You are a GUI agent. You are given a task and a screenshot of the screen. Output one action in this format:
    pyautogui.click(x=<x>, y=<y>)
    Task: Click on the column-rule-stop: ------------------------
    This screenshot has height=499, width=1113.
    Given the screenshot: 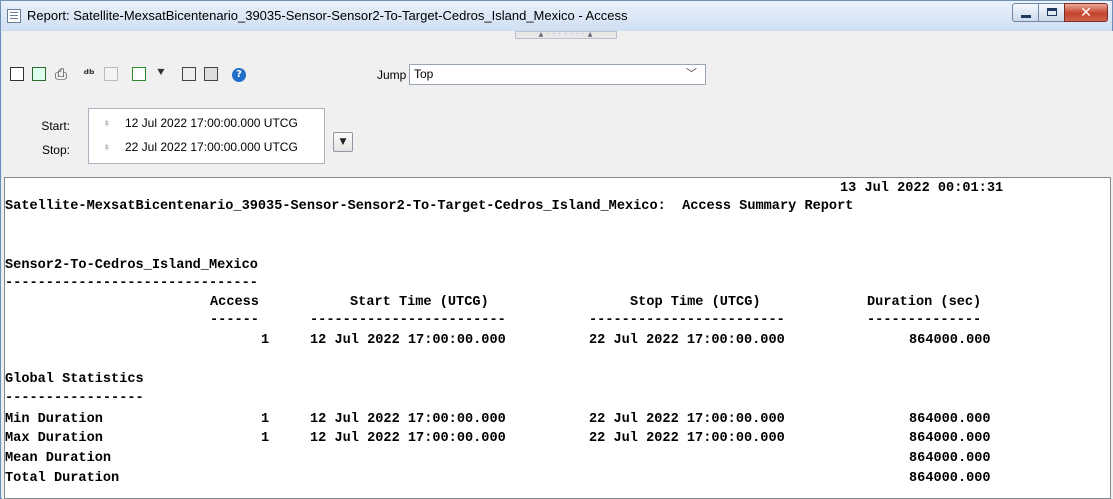 What is the action you would take?
    pyautogui.click(x=687, y=320)
    